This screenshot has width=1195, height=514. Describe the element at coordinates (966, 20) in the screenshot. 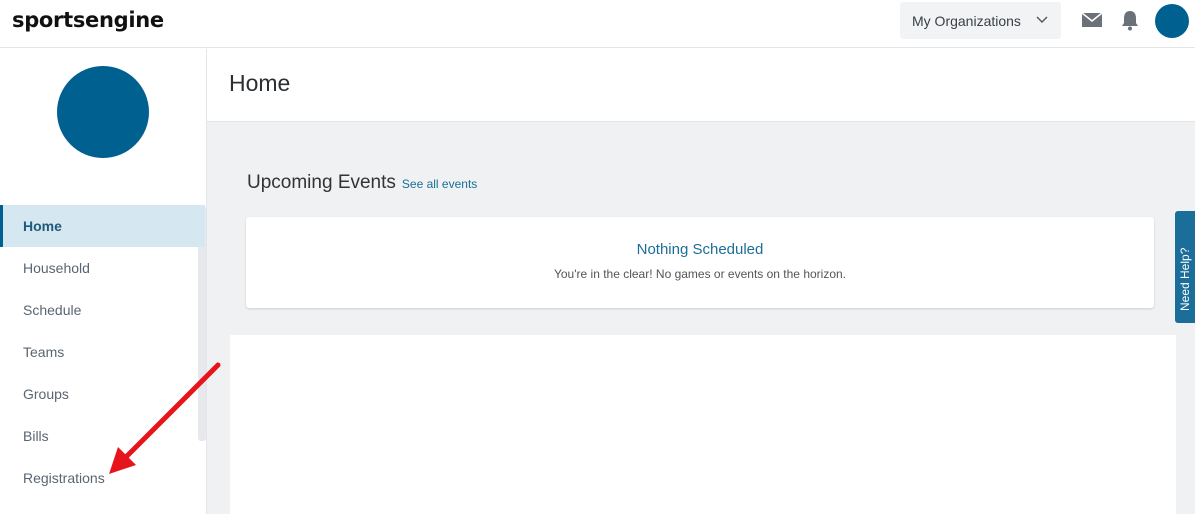

I see `my-organizations-label: My Organizations` at that location.